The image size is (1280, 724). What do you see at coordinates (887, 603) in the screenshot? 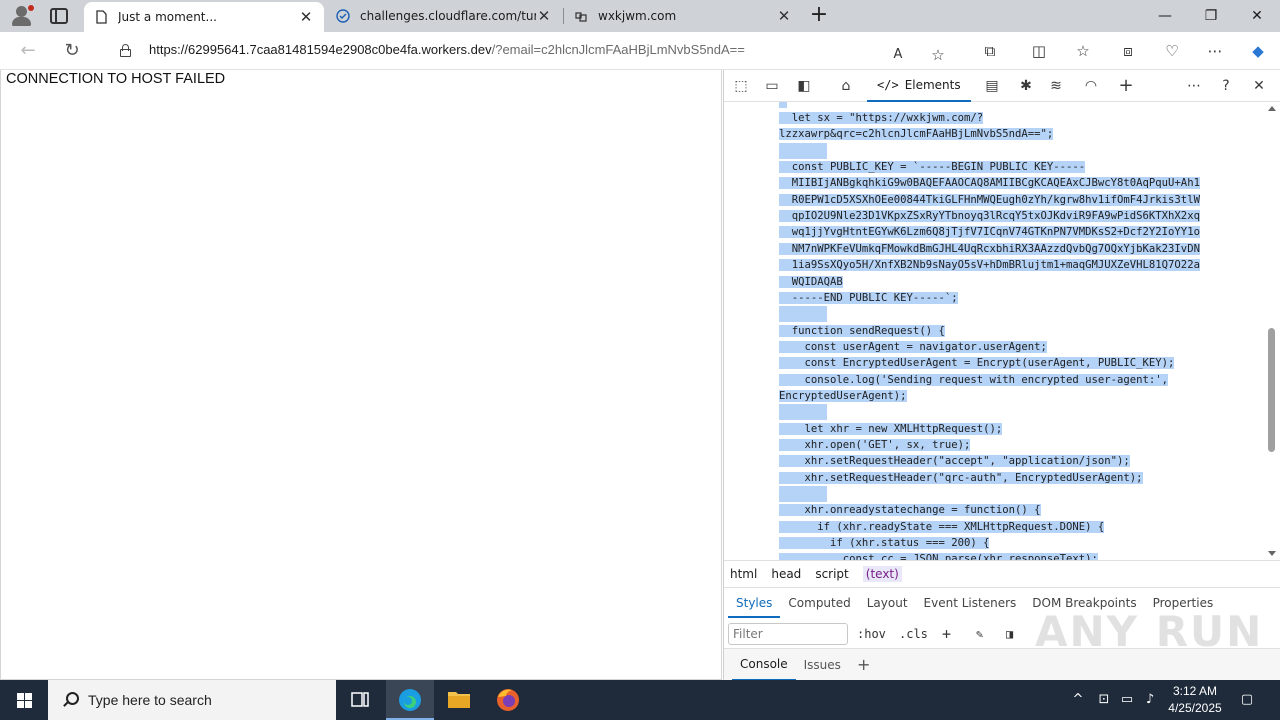
I see `tab-layout: Layout` at bounding box center [887, 603].